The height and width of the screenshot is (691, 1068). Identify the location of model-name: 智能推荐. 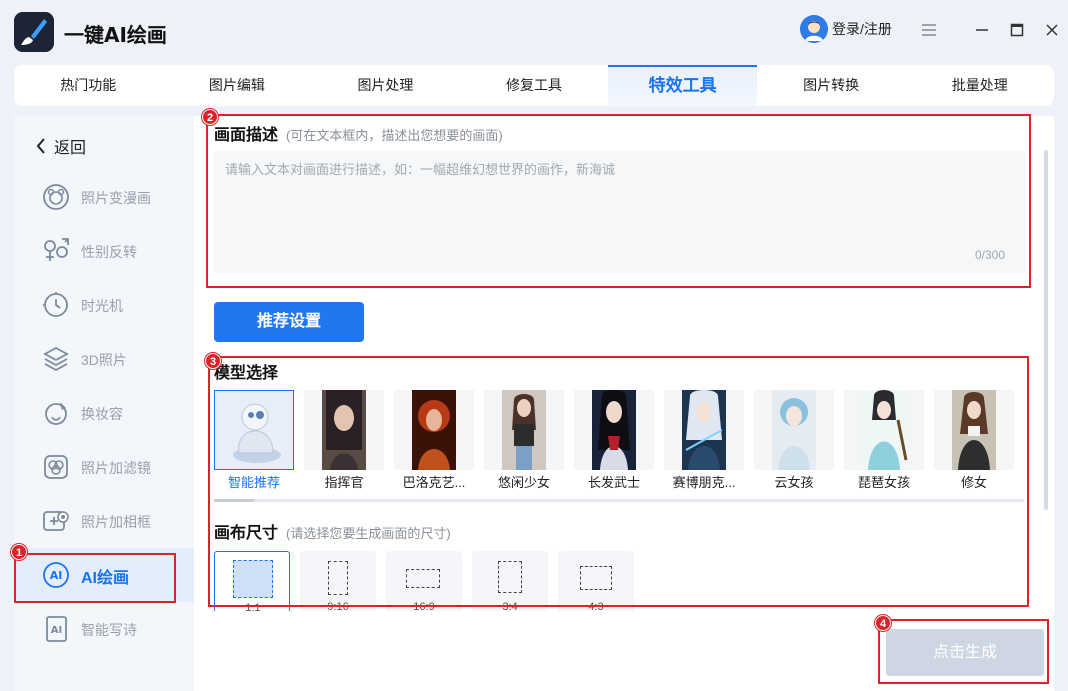
(253, 482).